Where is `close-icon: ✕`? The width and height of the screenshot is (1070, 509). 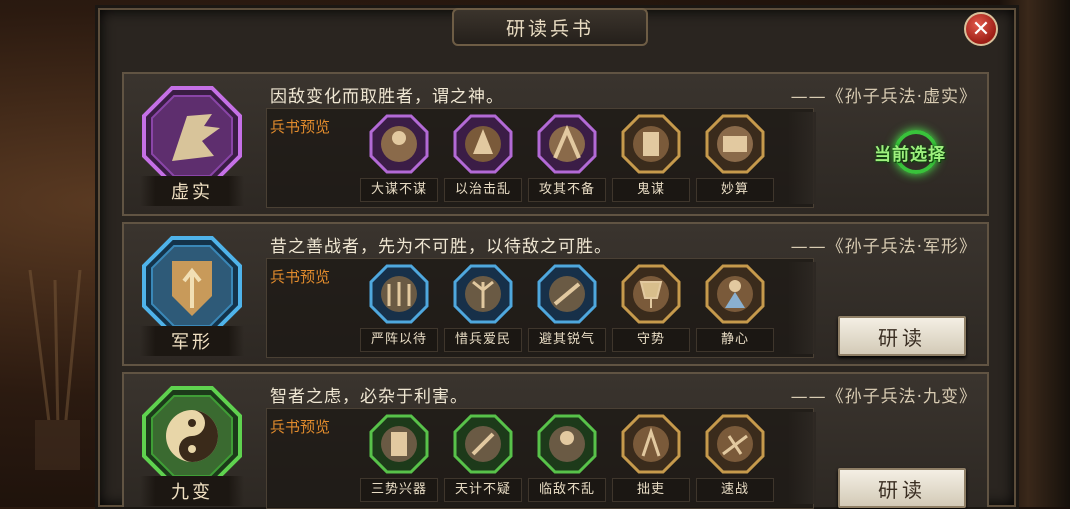 close-icon: ✕ is located at coordinates (981, 29).